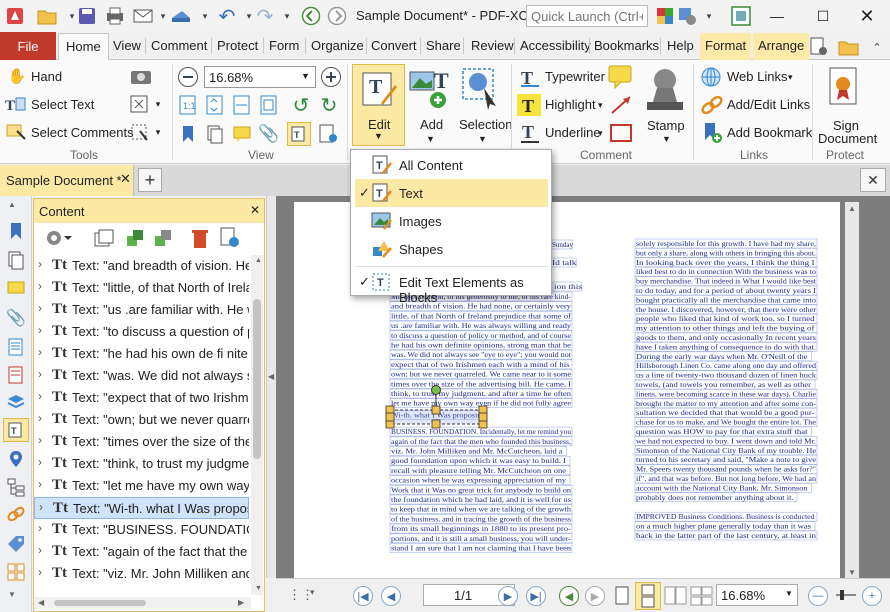 The width and height of the screenshot is (890, 612). Describe the element at coordinates (665, 16) in the screenshot. I see `color-palette-icon` at that location.